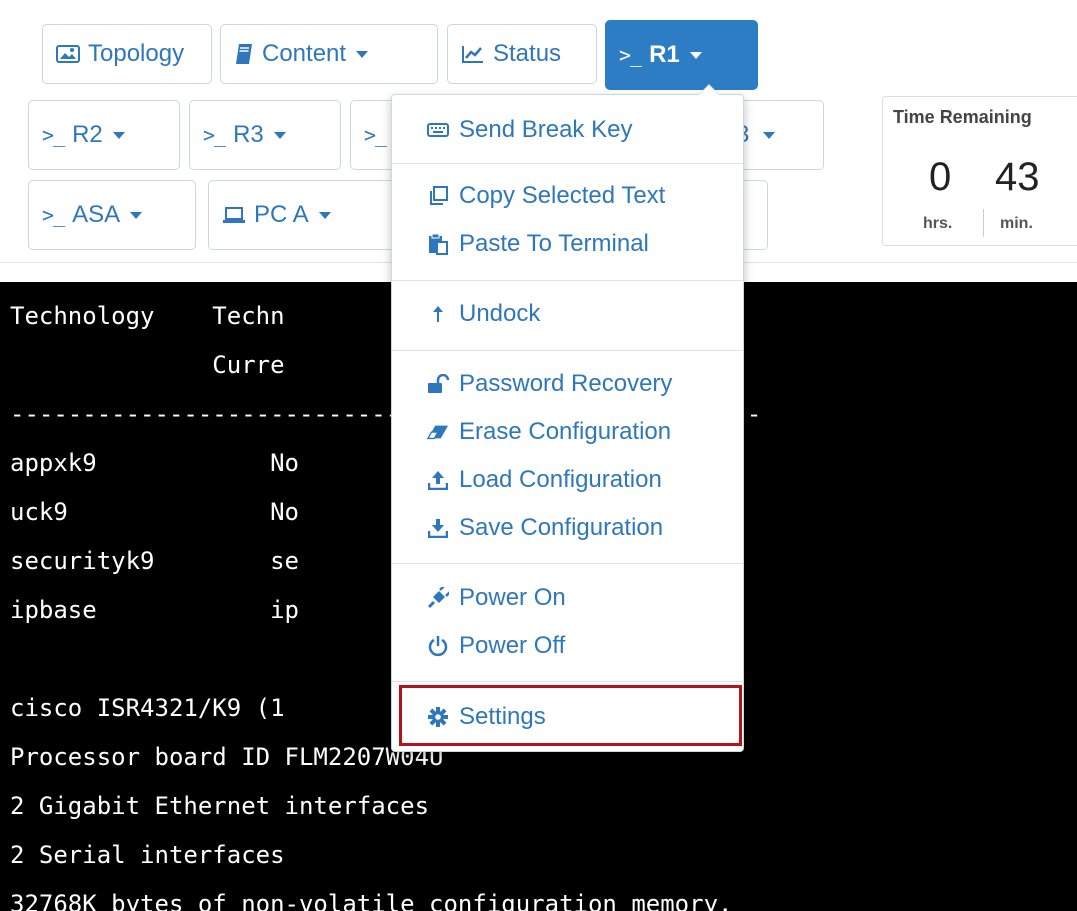  Describe the element at coordinates (473, 54) in the screenshot. I see `chart-icon` at that location.